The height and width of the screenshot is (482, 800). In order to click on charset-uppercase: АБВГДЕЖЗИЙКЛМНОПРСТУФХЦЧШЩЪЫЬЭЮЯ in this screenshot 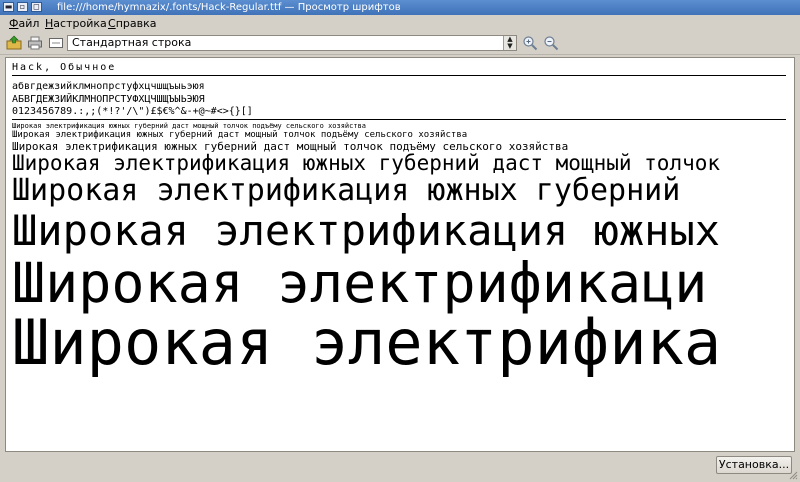, I will do `click(108, 99)`.